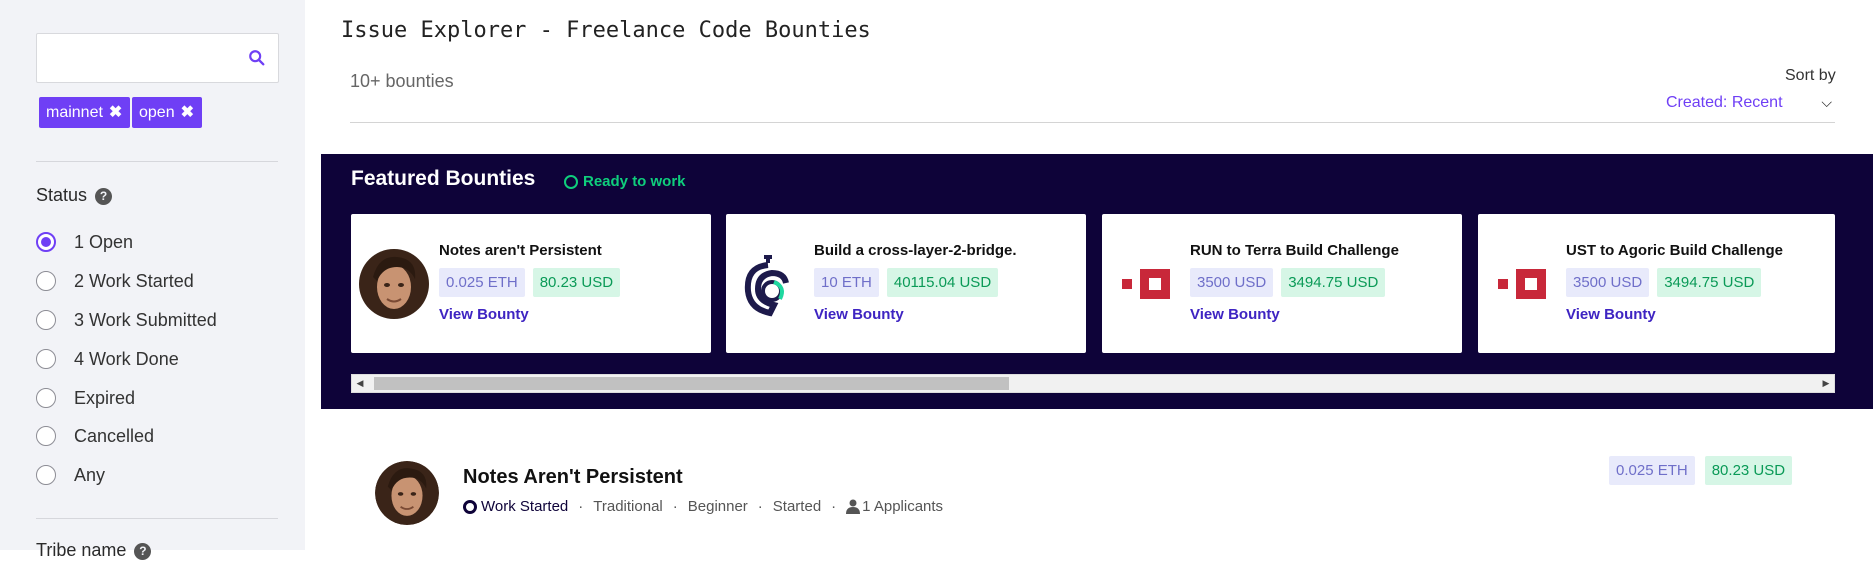 Image resolution: width=1873 pixels, height=561 pixels. I want to click on bounty-status: Work Started, so click(525, 506).